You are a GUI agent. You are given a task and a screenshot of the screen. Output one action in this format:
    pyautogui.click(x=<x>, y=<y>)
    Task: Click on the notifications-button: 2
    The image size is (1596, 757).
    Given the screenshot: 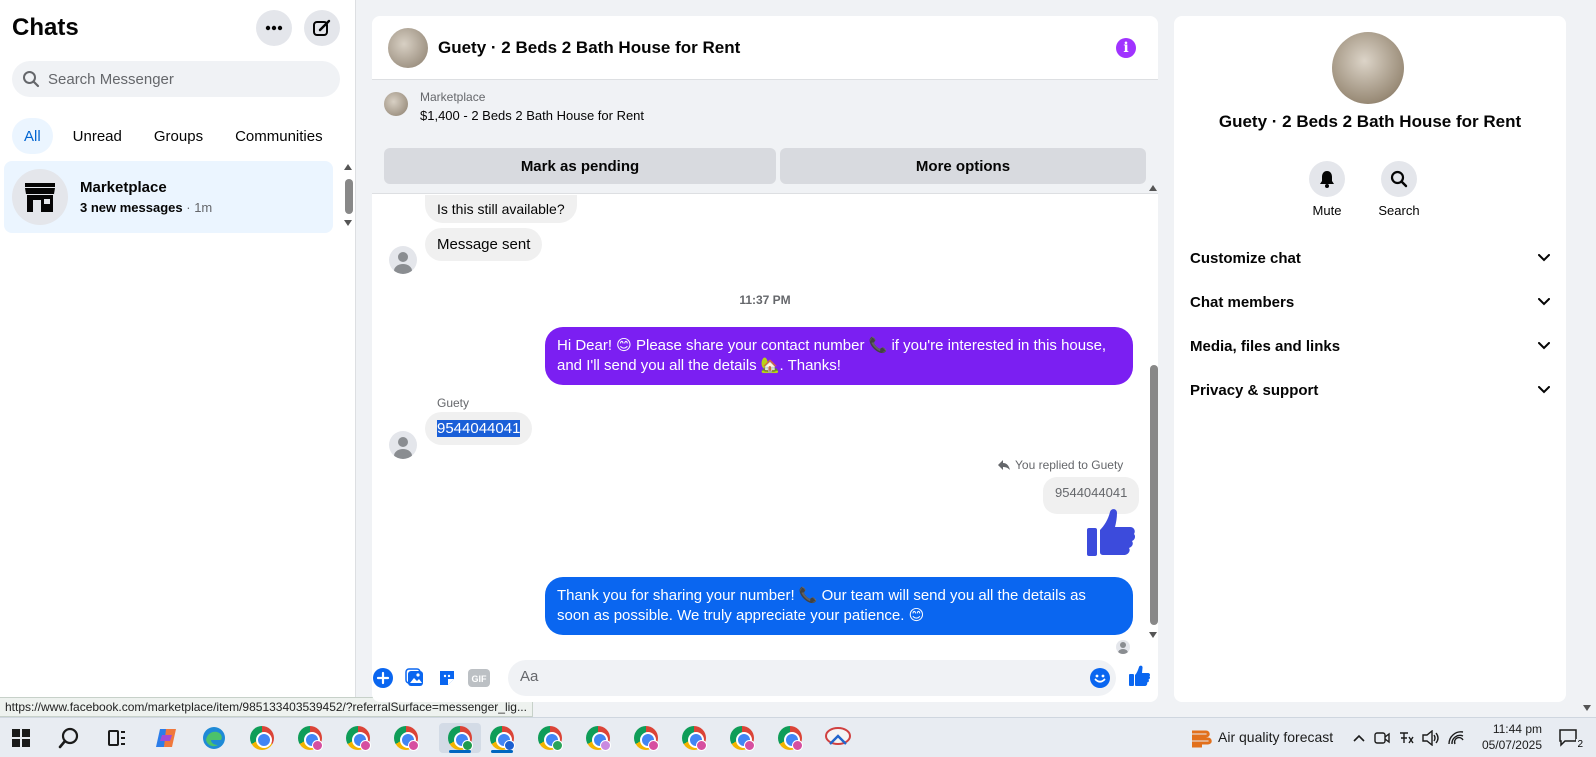 What is the action you would take?
    pyautogui.click(x=1569, y=738)
    